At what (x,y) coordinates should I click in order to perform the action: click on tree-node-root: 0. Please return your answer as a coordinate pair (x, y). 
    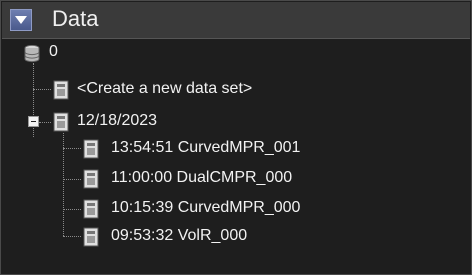
    Looking at the image, I should click on (81, 56).